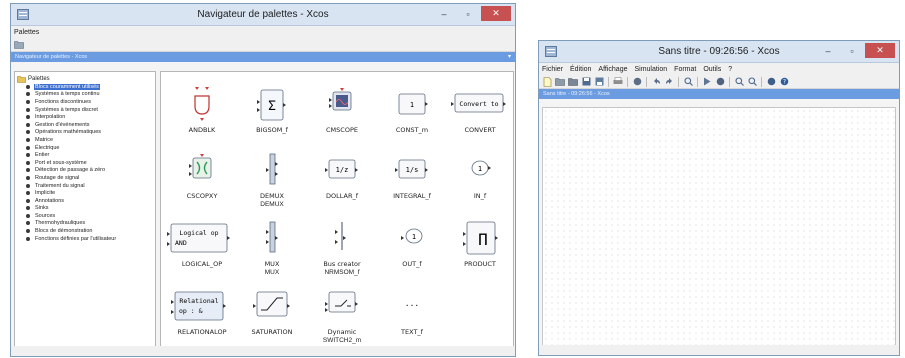 Image resolution: width=905 pixels, height=358 pixels. I want to click on block-icon: 1/s, so click(412, 170).